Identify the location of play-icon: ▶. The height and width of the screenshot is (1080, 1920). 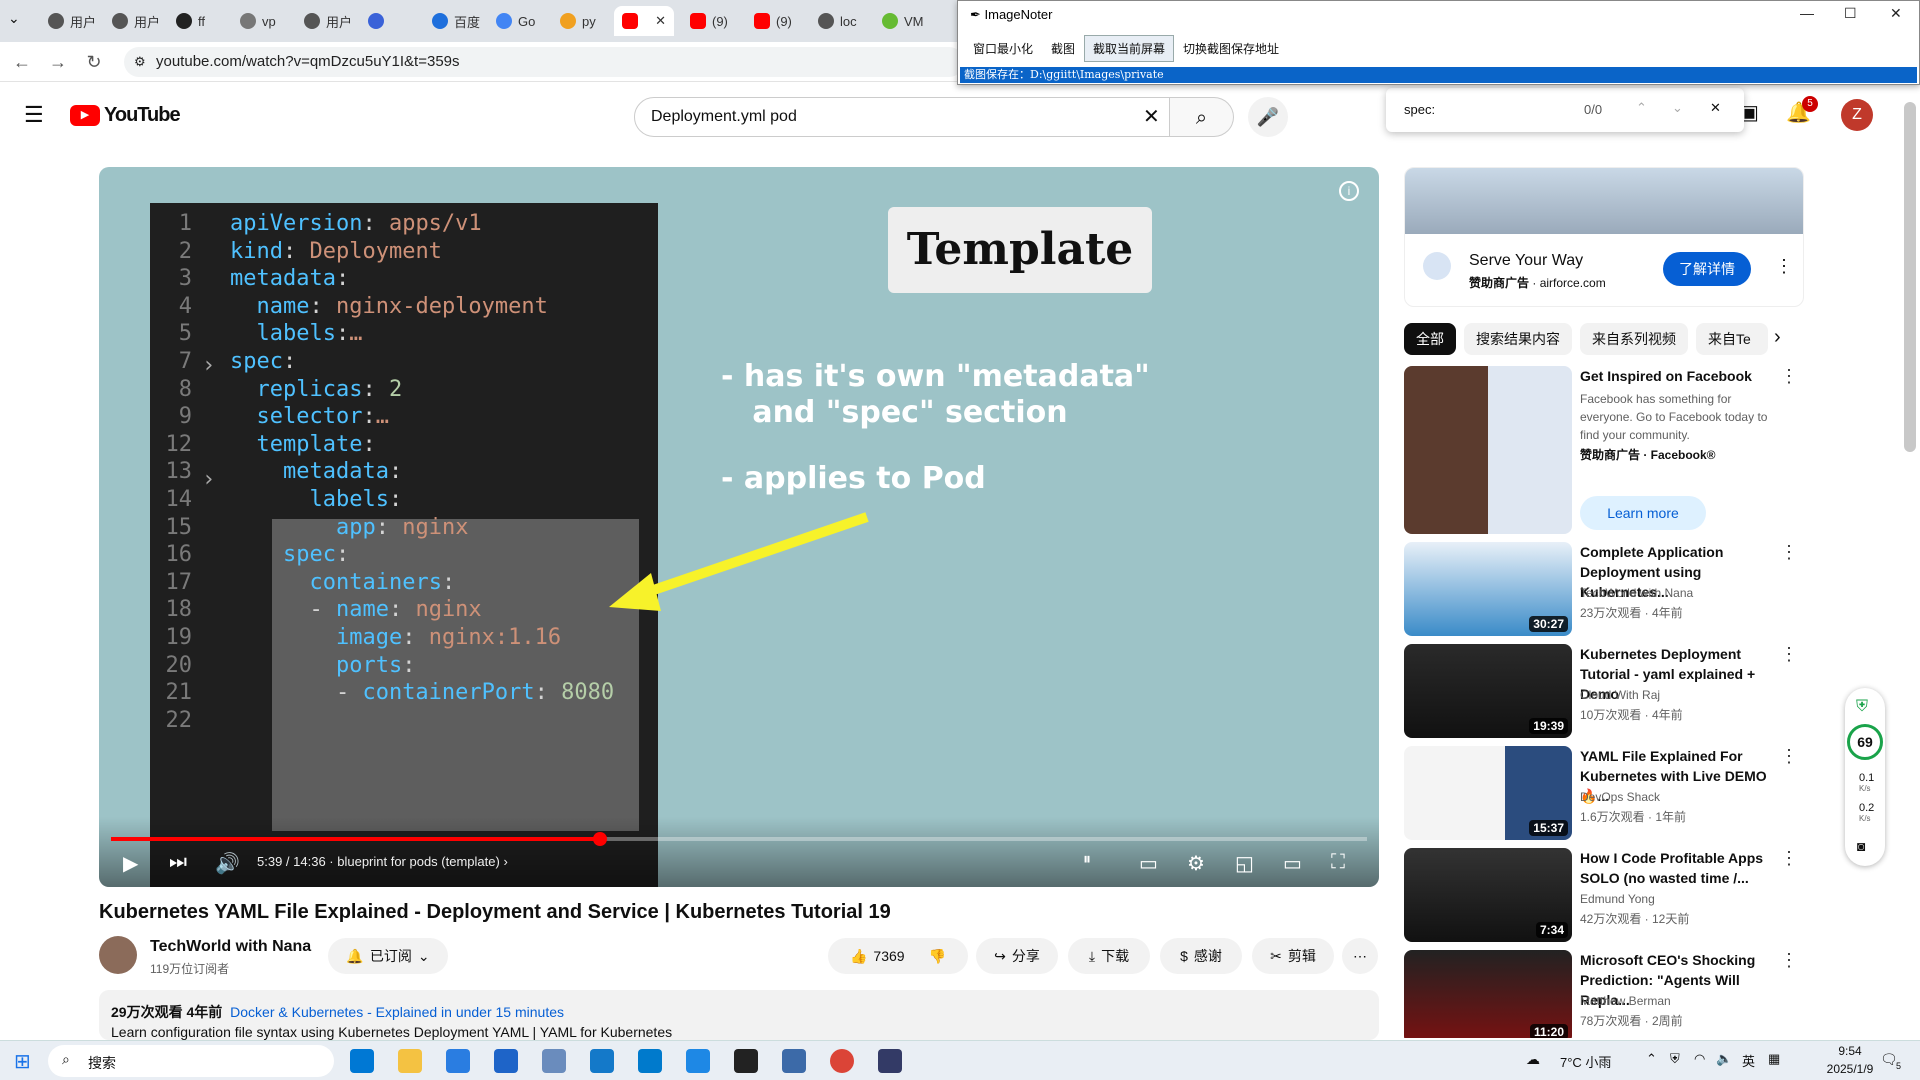
(130, 863).